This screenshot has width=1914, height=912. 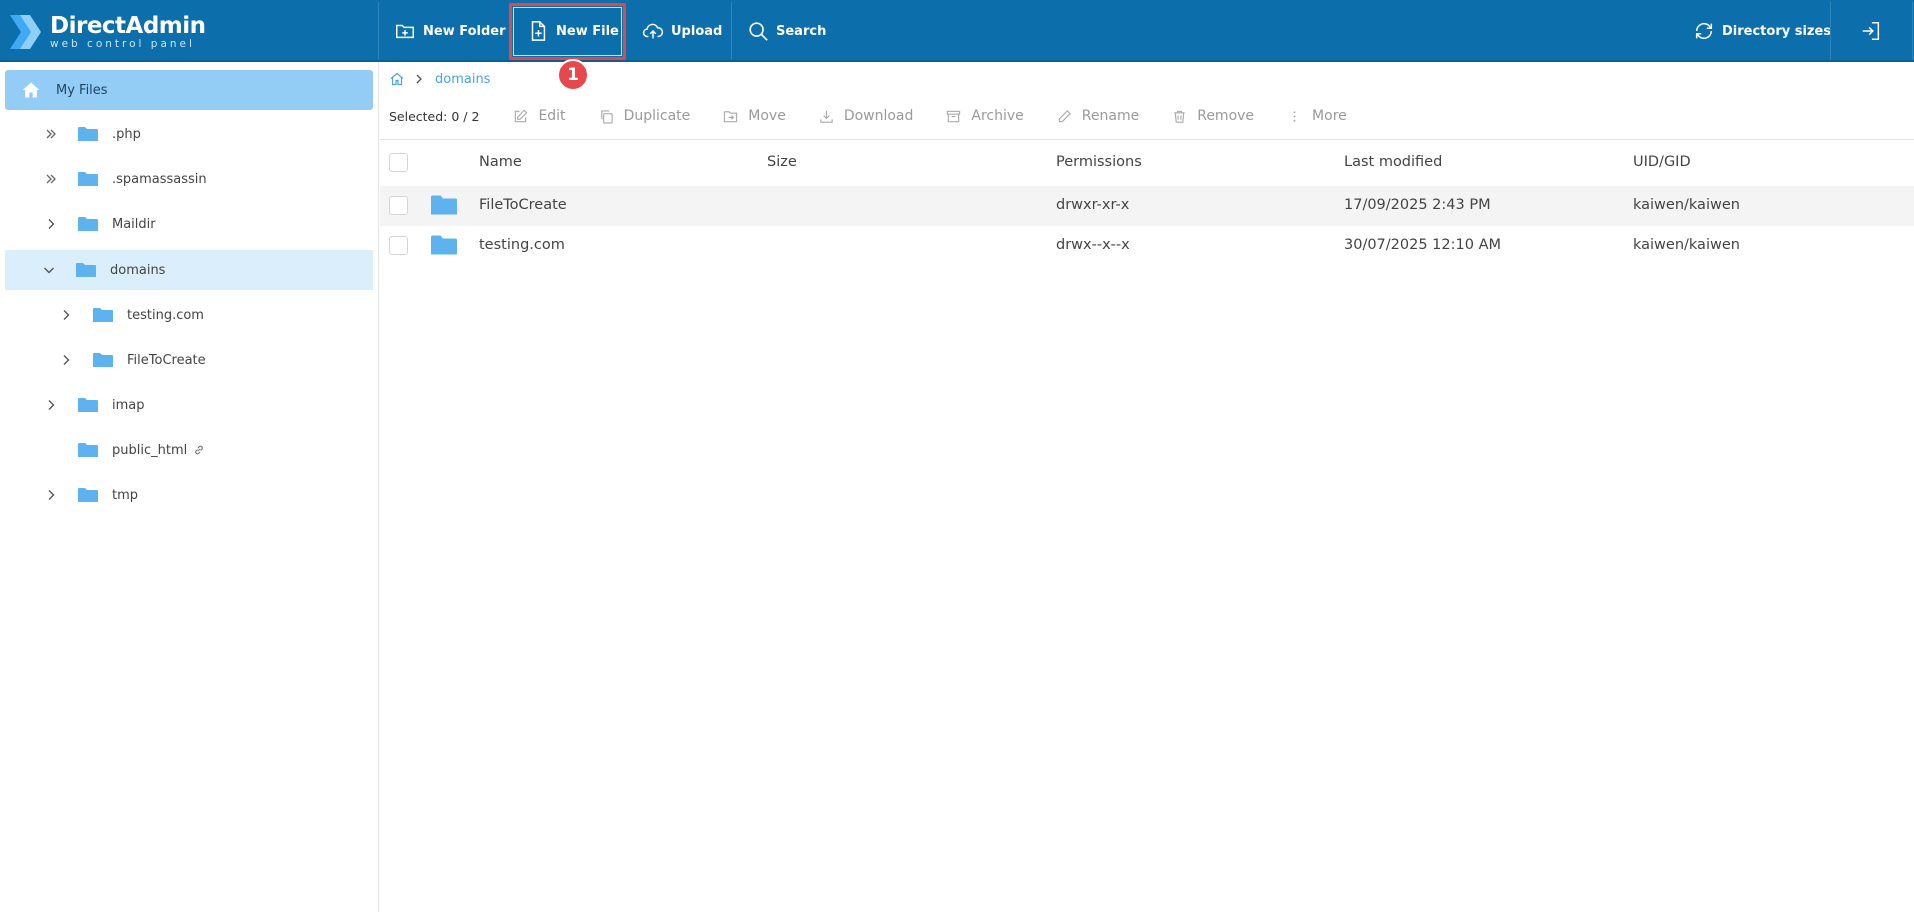 I want to click on row-name: FileToCreate, so click(x=523, y=205).